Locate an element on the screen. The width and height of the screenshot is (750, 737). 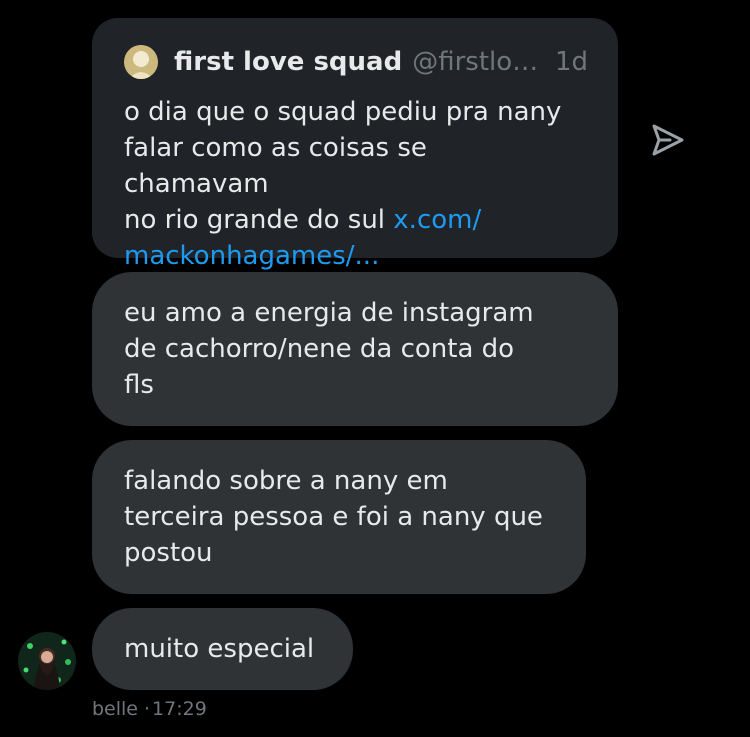
sender-name: belle is located at coordinates (115, 709).